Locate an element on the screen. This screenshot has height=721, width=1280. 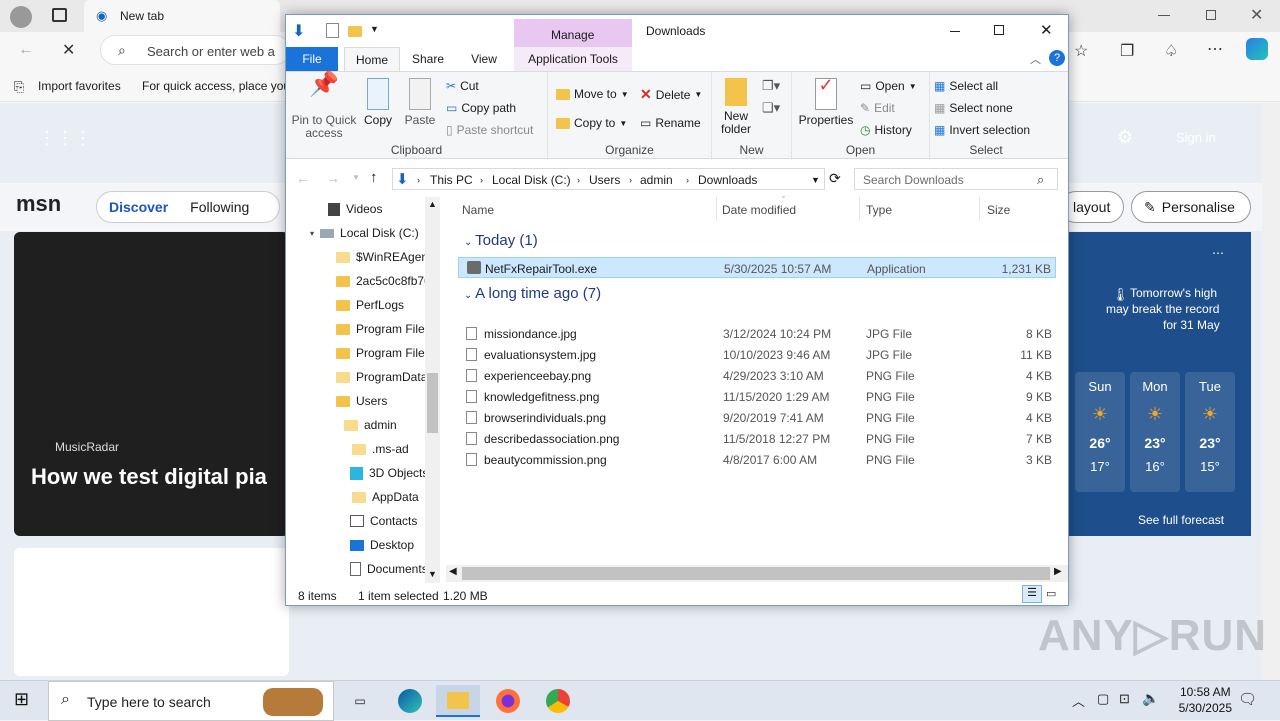
network-icon: ⊡ is located at coordinates (1124, 699).